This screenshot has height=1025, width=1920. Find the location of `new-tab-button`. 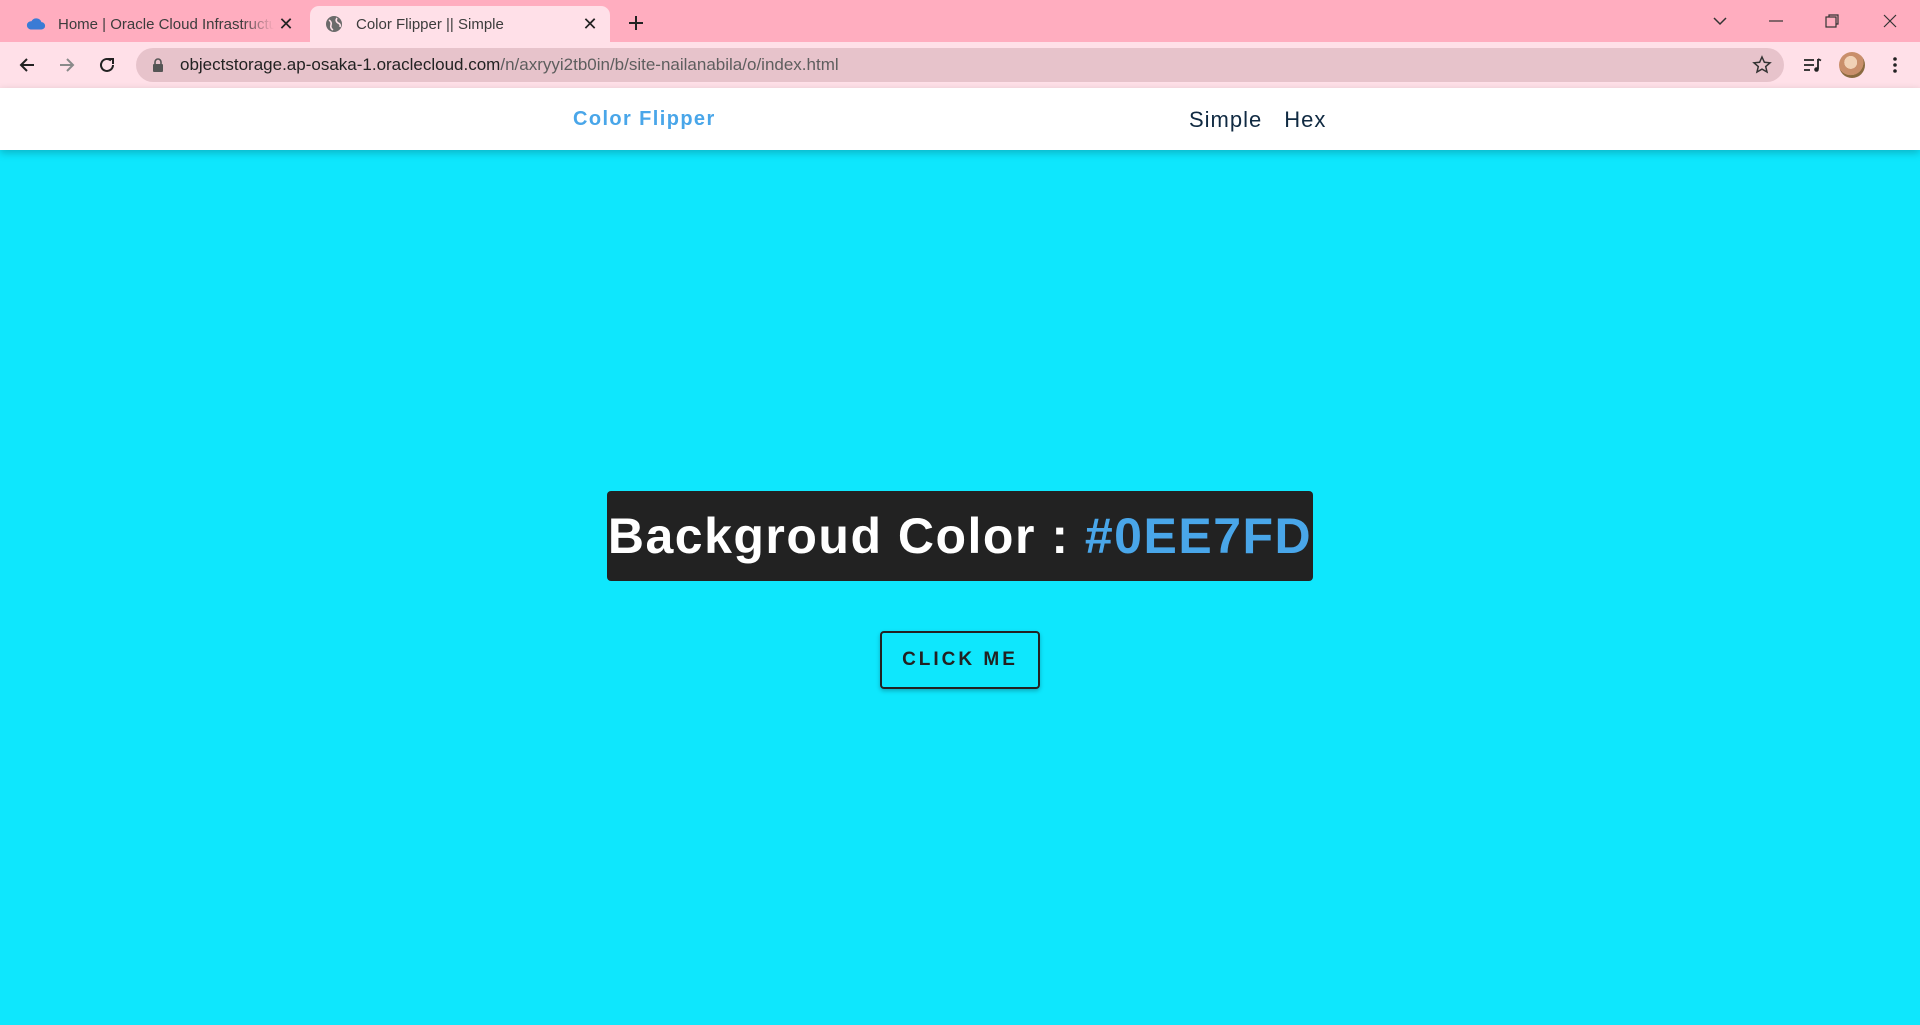

new-tab-button is located at coordinates (636, 23).